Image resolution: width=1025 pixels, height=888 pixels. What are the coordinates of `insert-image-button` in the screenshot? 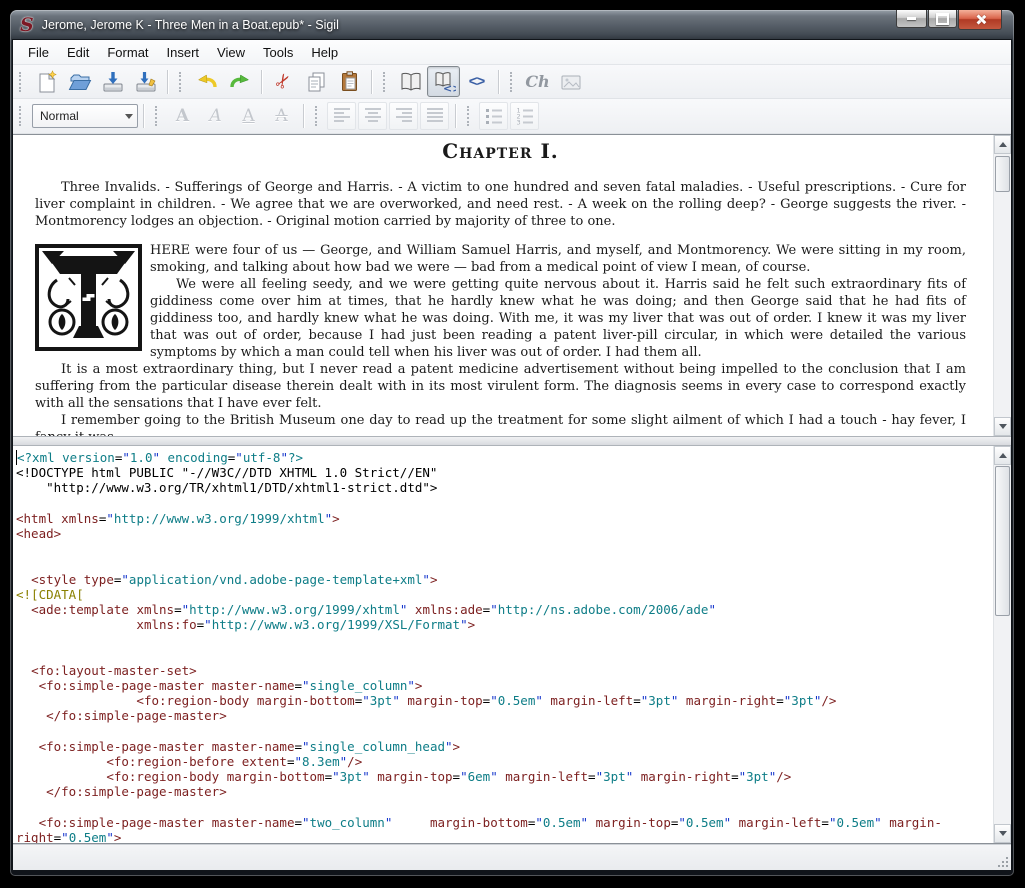 It's located at (570, 81).